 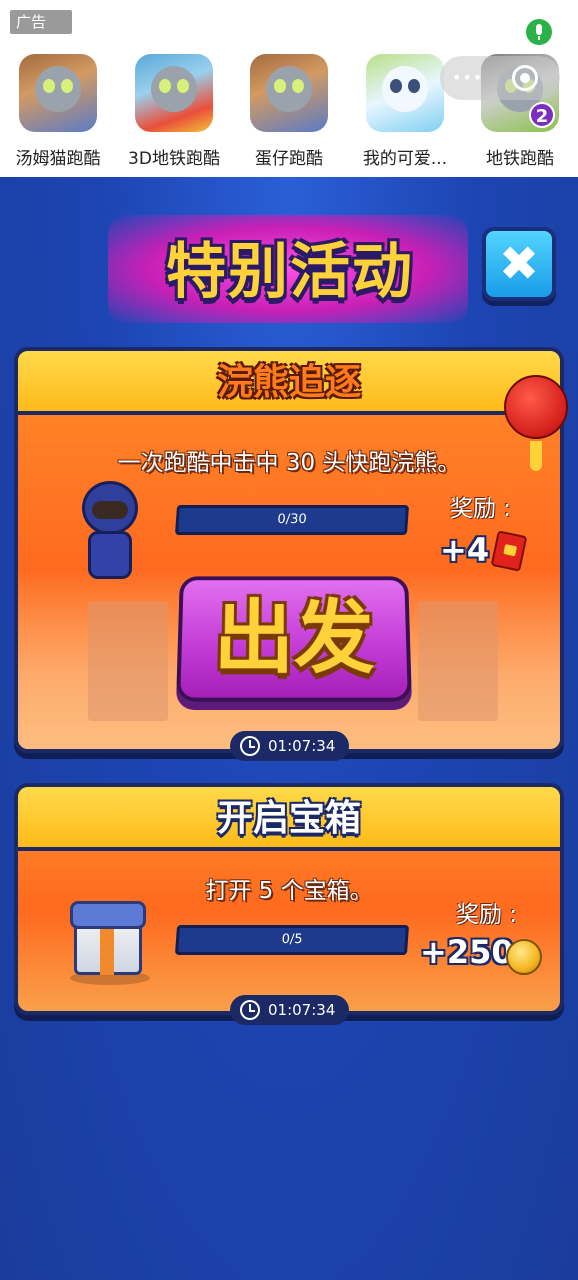 What do you see at coordinates (525, 78) in the screenshot?
I see `close-ad-icon` at bounding box center [525, 78].